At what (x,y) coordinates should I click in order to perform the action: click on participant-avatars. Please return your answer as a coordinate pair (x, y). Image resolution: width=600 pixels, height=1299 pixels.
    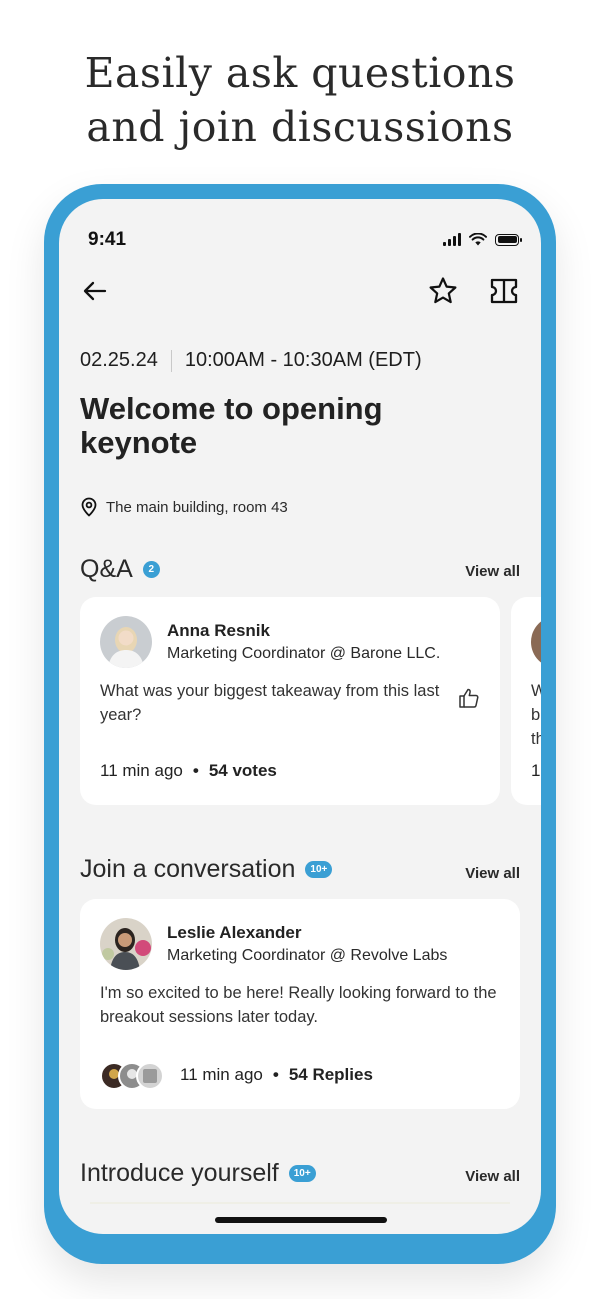
    Looking at the image, I should click on (132, 1076).